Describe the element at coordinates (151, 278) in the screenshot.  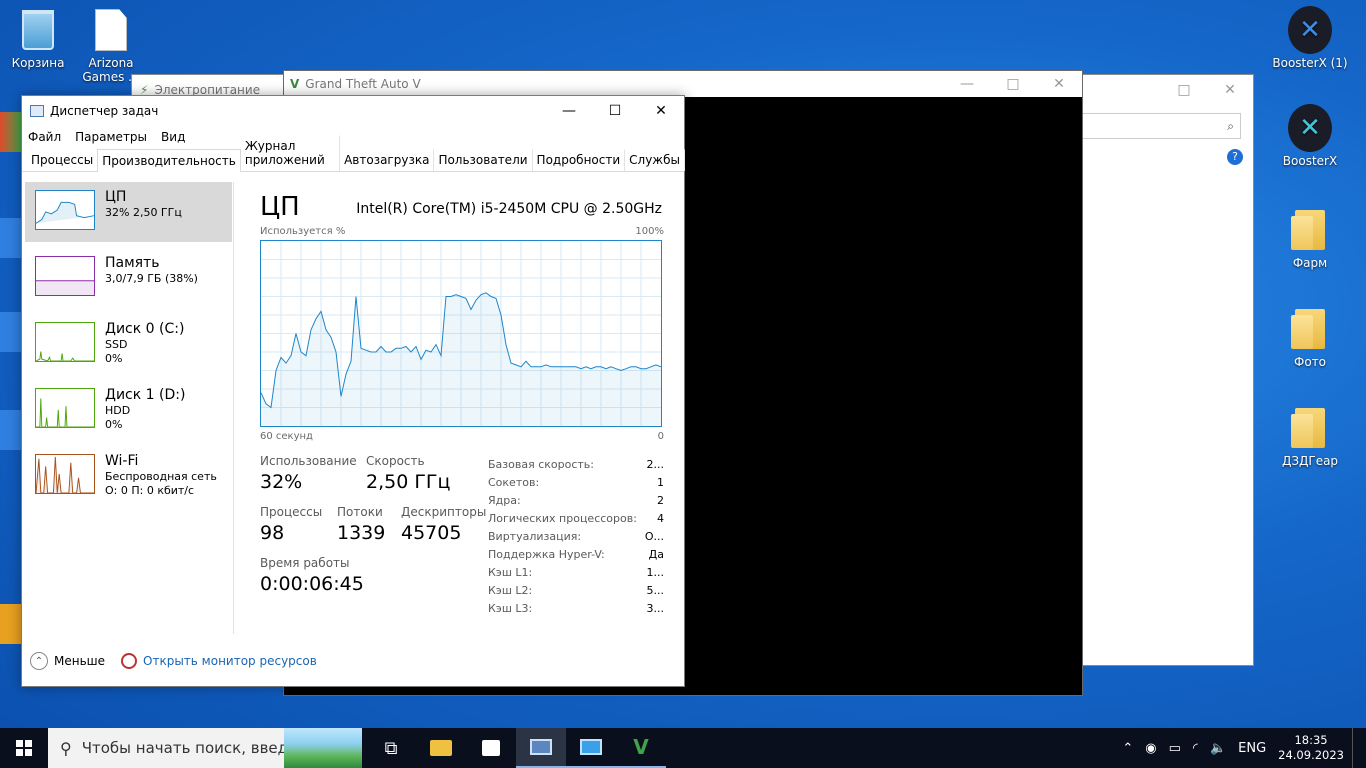
I see `sidebar-item-sub: 3,0/7,9 ГБ (38%)` at that location.